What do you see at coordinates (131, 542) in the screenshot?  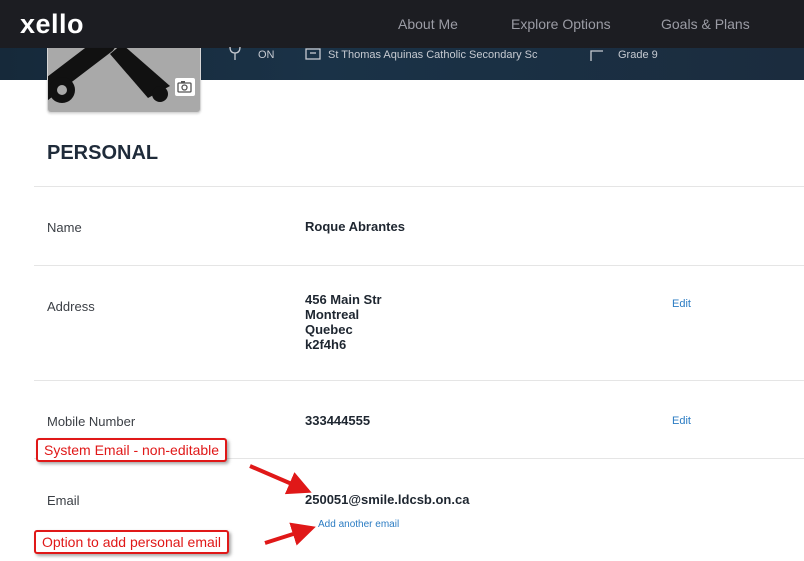 I see `callout-add-personal-email: Option to add personal email` at bounding box center [131, 542].